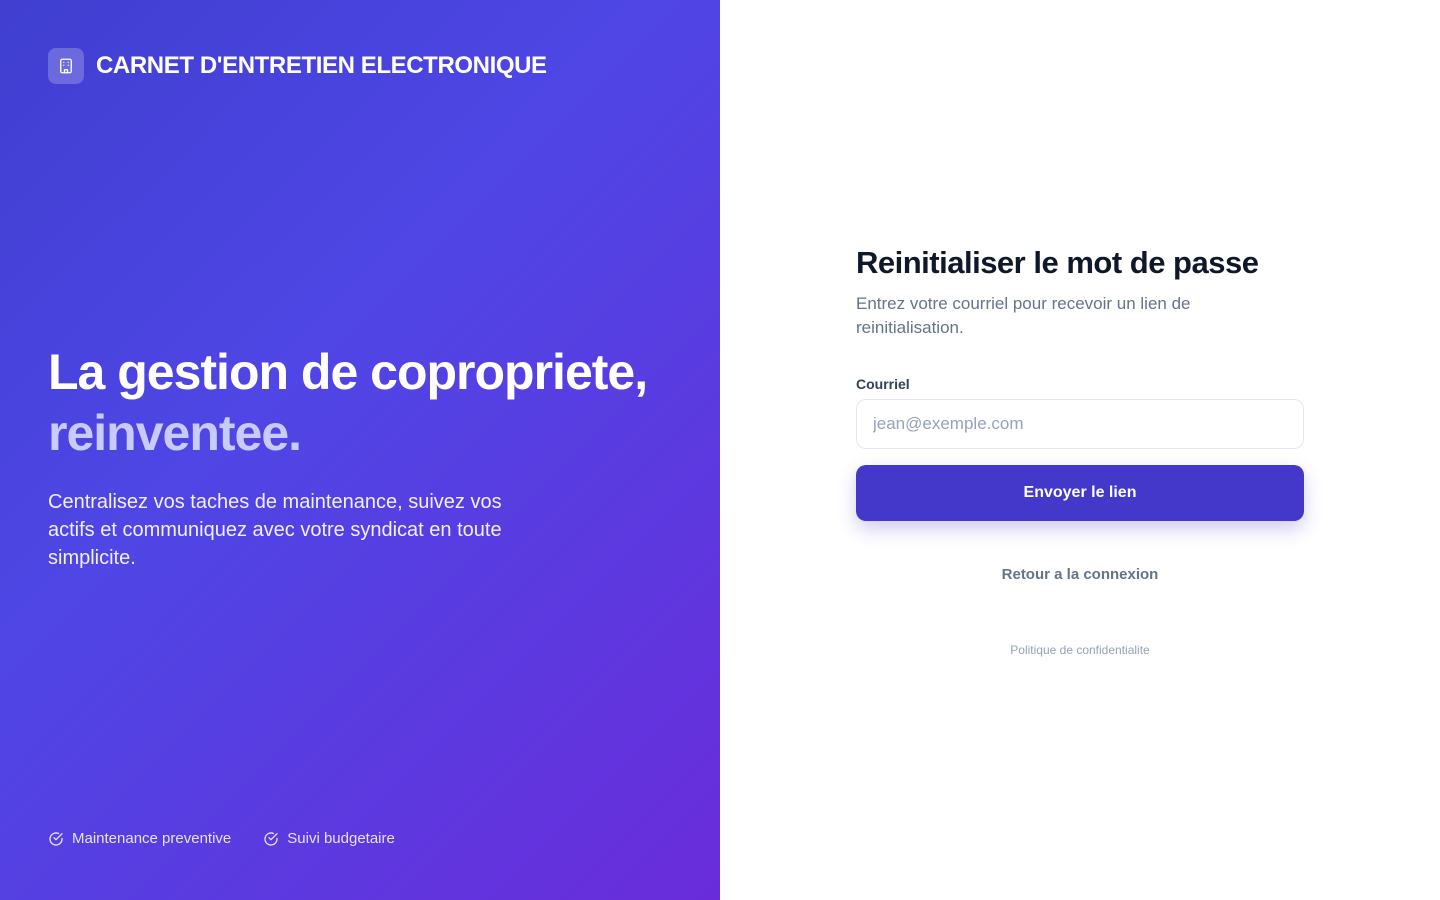  Describe the element at coordinates (883, 384) in the screenshot. I see `email-label: Courriel` at that location.